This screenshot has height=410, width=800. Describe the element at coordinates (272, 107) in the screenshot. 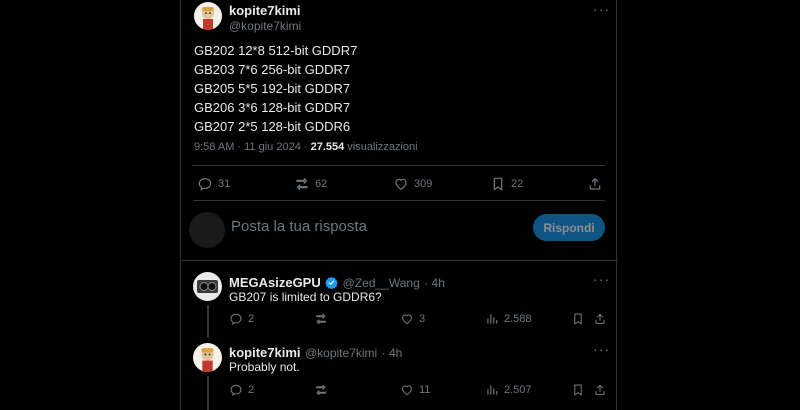

I see `tweet-line: GB206 3*6 128-bit GDDR7` at that location.